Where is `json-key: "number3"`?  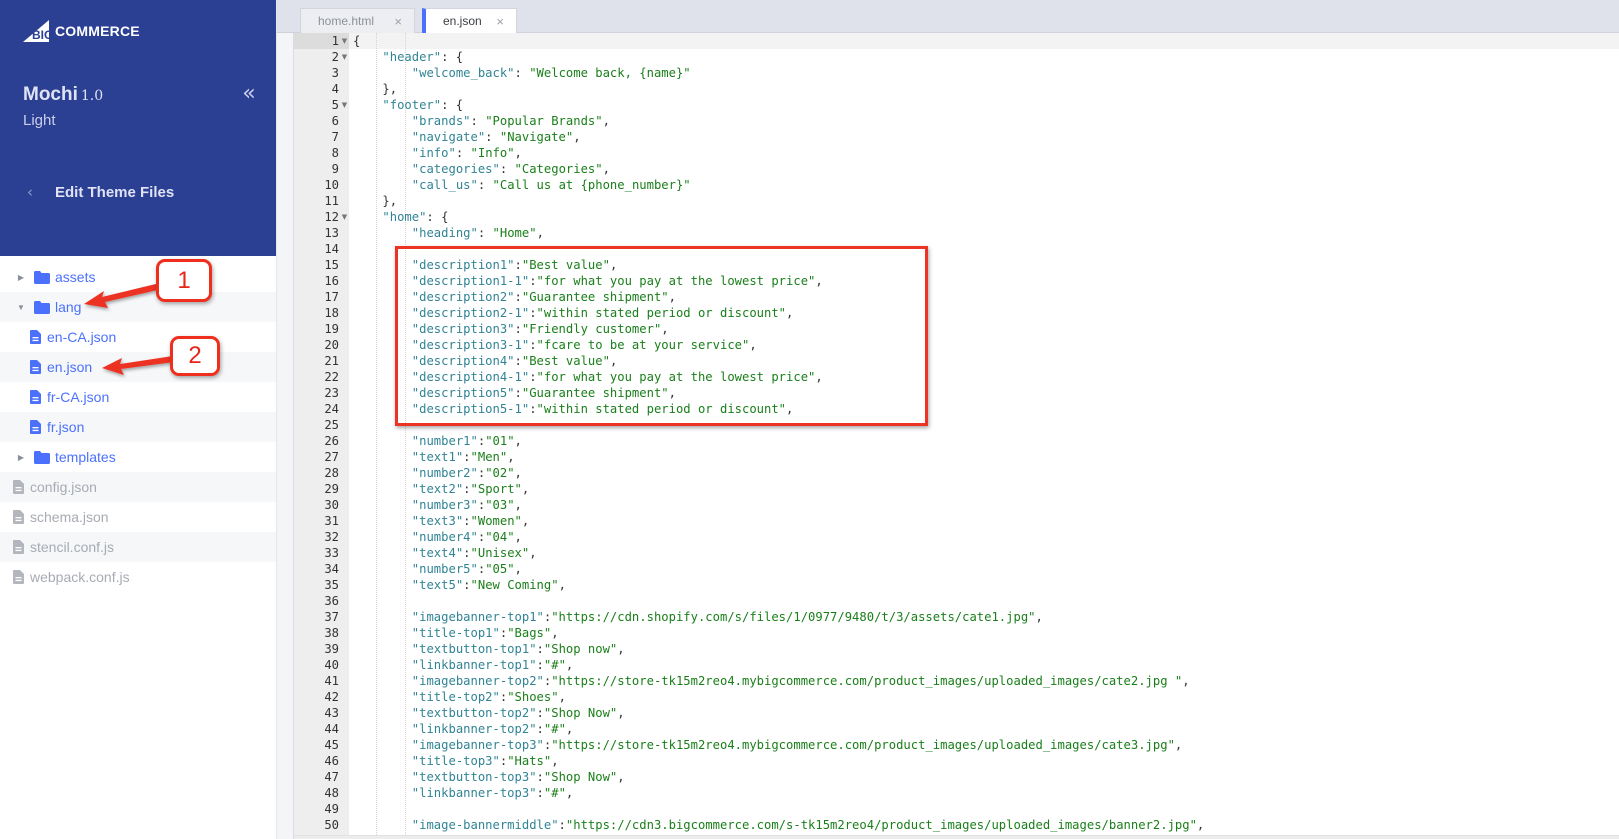 json-key: "number3" is located at coordinates (444, 505).